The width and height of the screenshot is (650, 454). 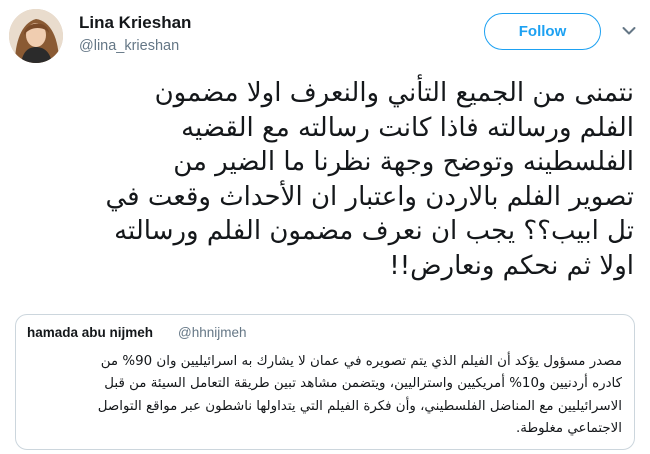 What do you see at coordinates (129, 46) in the screenshot?
I see `author-handle: @lina_krieshan` at bounding box center [129, 46].